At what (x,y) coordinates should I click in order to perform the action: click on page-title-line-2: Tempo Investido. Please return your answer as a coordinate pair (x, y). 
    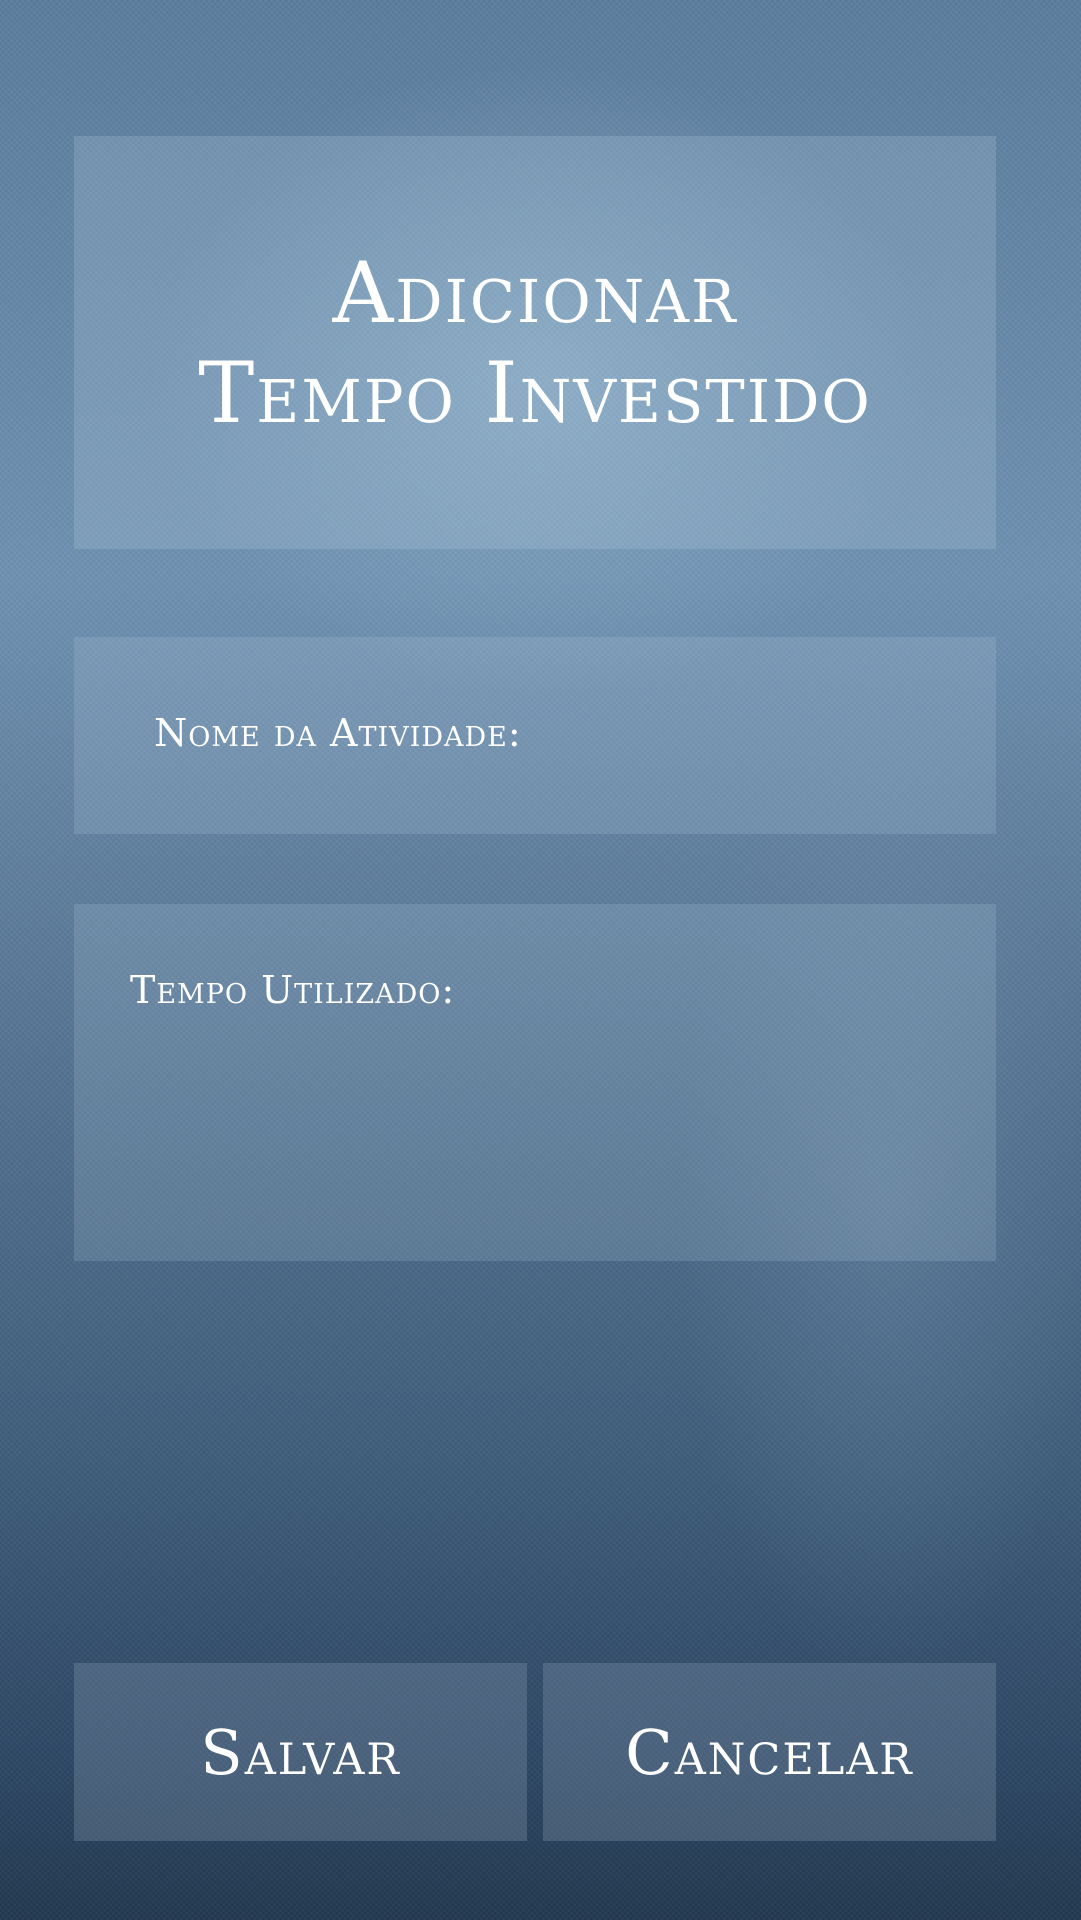
    Looking at the image, I should click on (535, 392).